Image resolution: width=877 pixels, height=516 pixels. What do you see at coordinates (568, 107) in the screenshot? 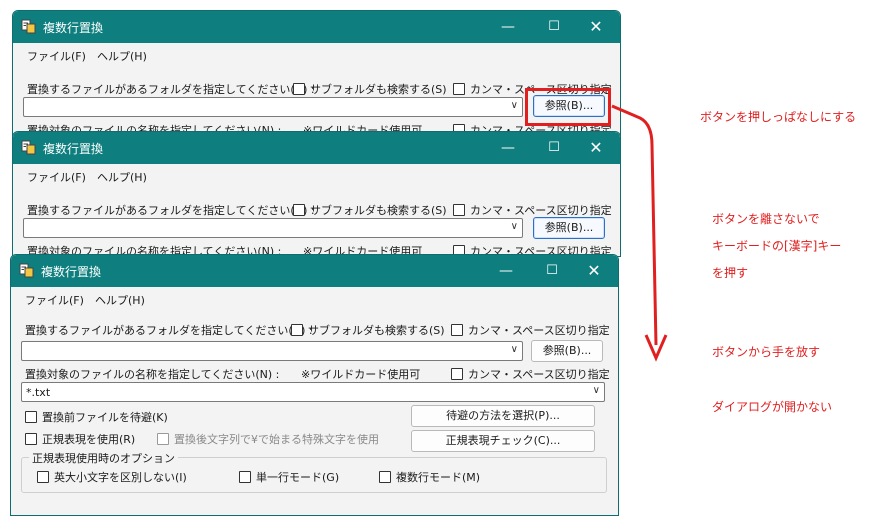
I see `browse-button-highlight` at bounding box center [568, 107].